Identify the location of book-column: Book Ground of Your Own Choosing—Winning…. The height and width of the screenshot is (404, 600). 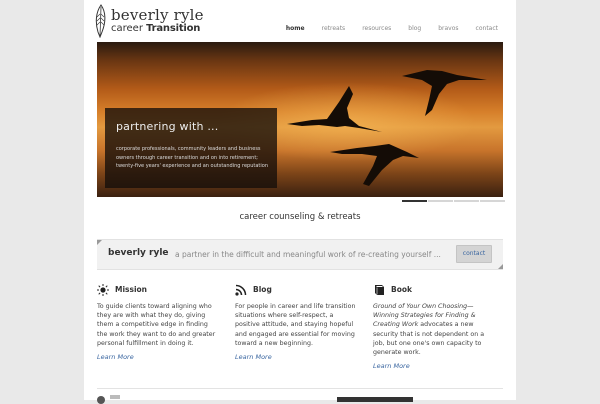
(434, 326).